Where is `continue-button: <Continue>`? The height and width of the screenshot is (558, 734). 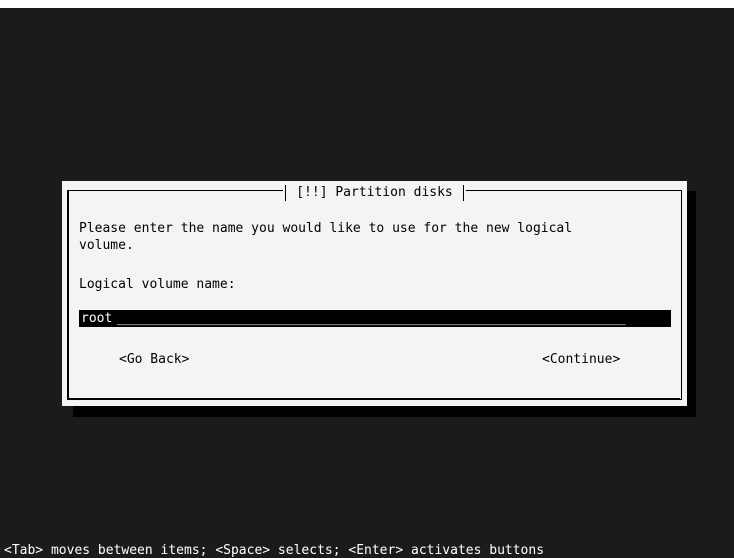 continue-button: <Continue> is located at coordinates (581, 360).